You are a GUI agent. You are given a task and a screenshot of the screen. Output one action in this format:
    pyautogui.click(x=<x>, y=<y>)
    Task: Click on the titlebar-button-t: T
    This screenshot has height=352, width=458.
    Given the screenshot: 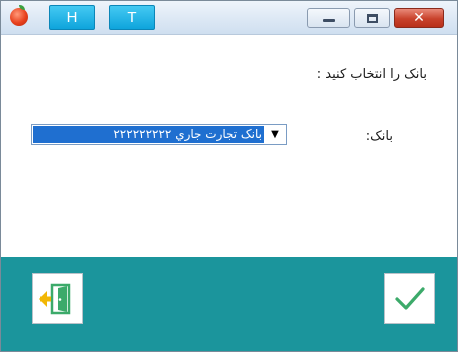 What is the action you would take?
    pyautogui.click(x=132, y=17)
    